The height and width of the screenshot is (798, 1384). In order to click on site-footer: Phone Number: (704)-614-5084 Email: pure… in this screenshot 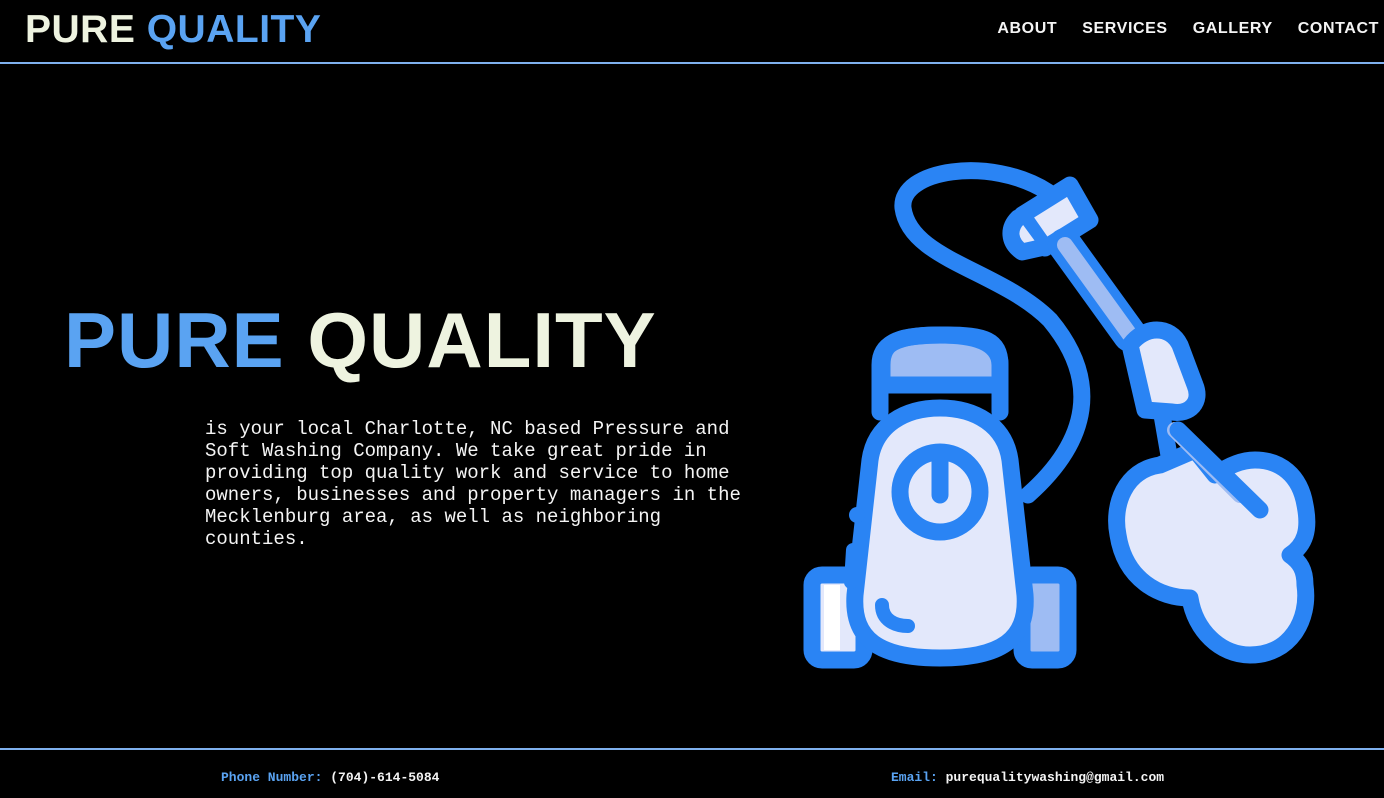, I will do `click(692, 773)`.